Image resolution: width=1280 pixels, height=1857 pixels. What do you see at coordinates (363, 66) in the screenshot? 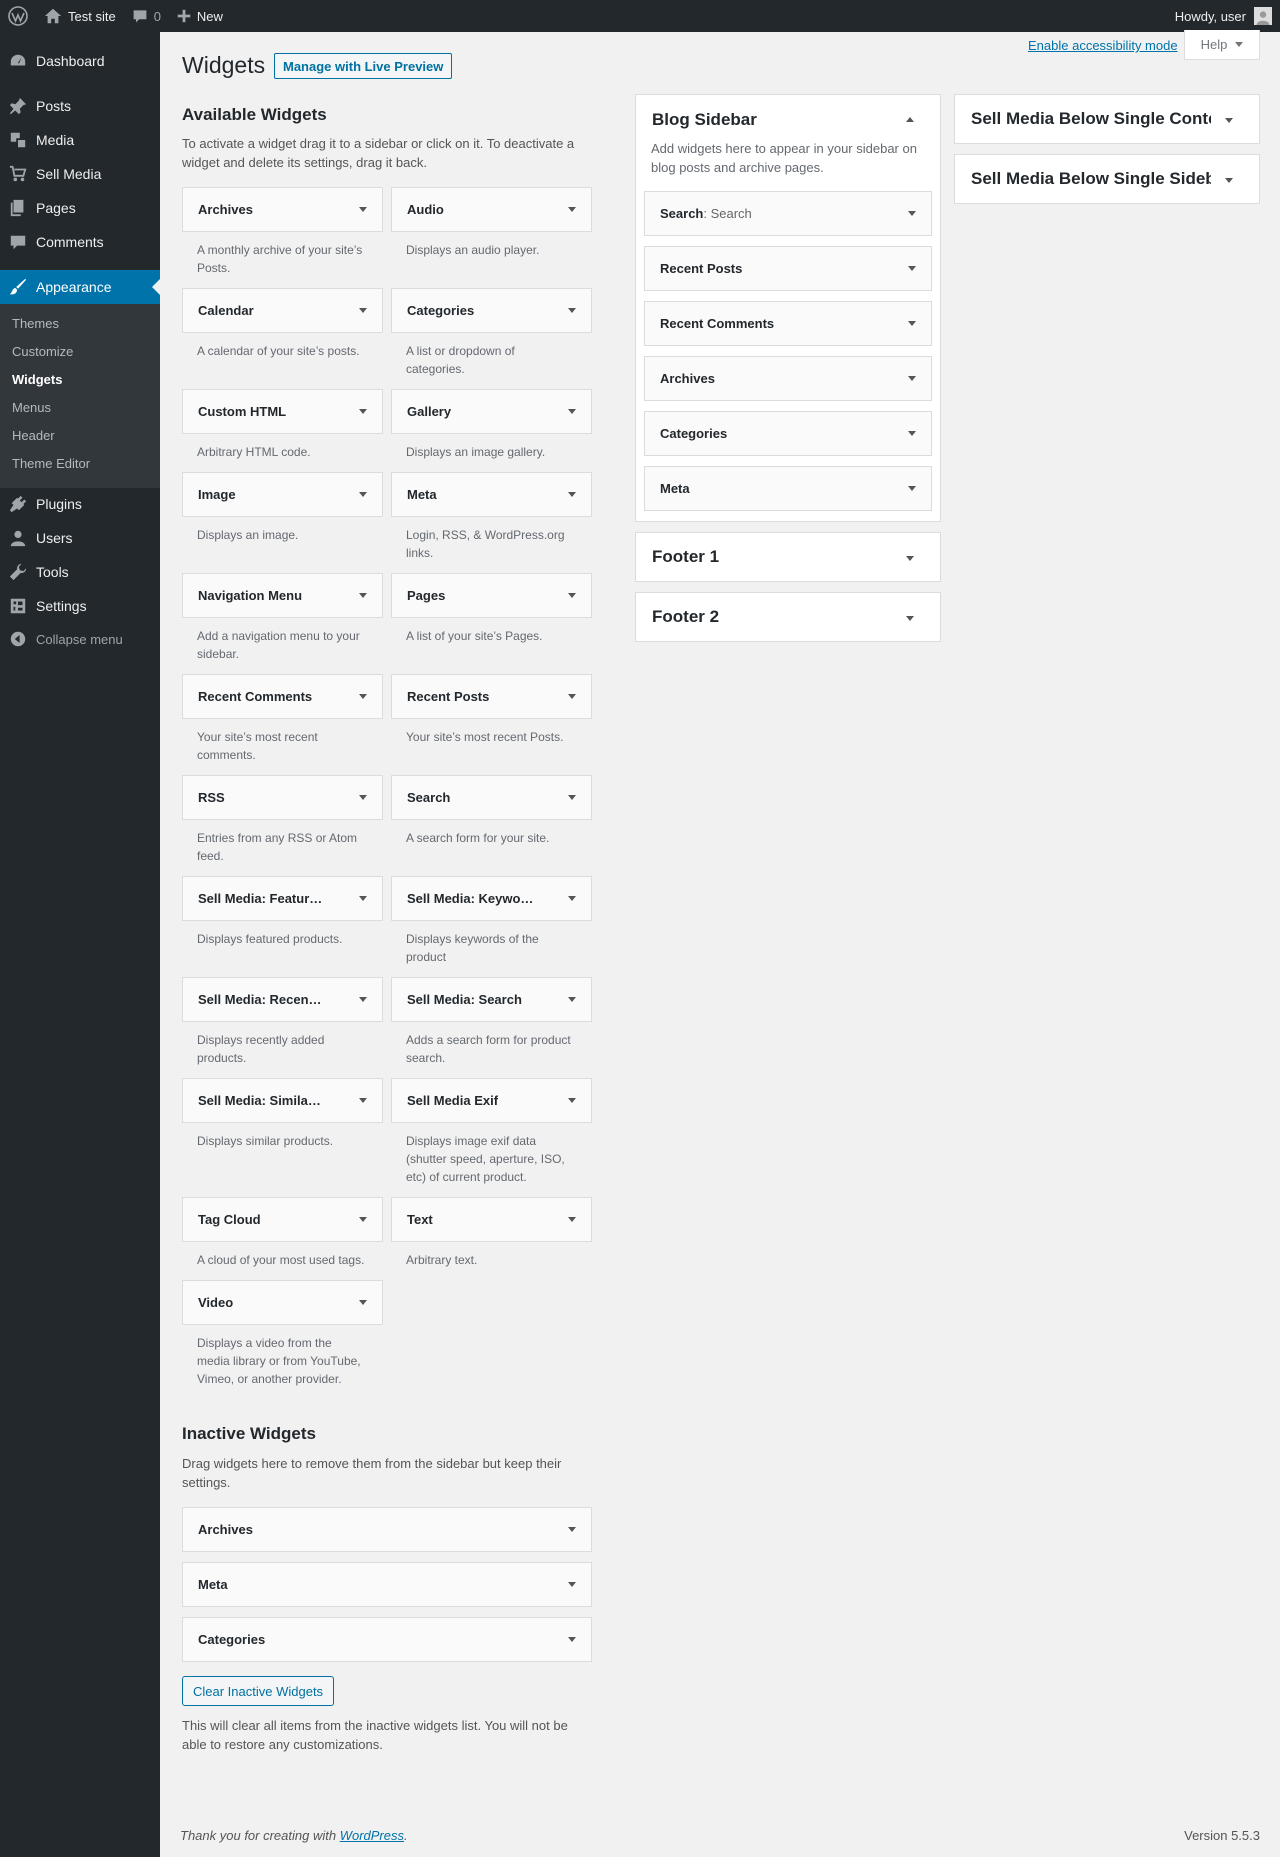
I see `live-preview-button: Manage with Live Preview` at bounding box center [363, 66].